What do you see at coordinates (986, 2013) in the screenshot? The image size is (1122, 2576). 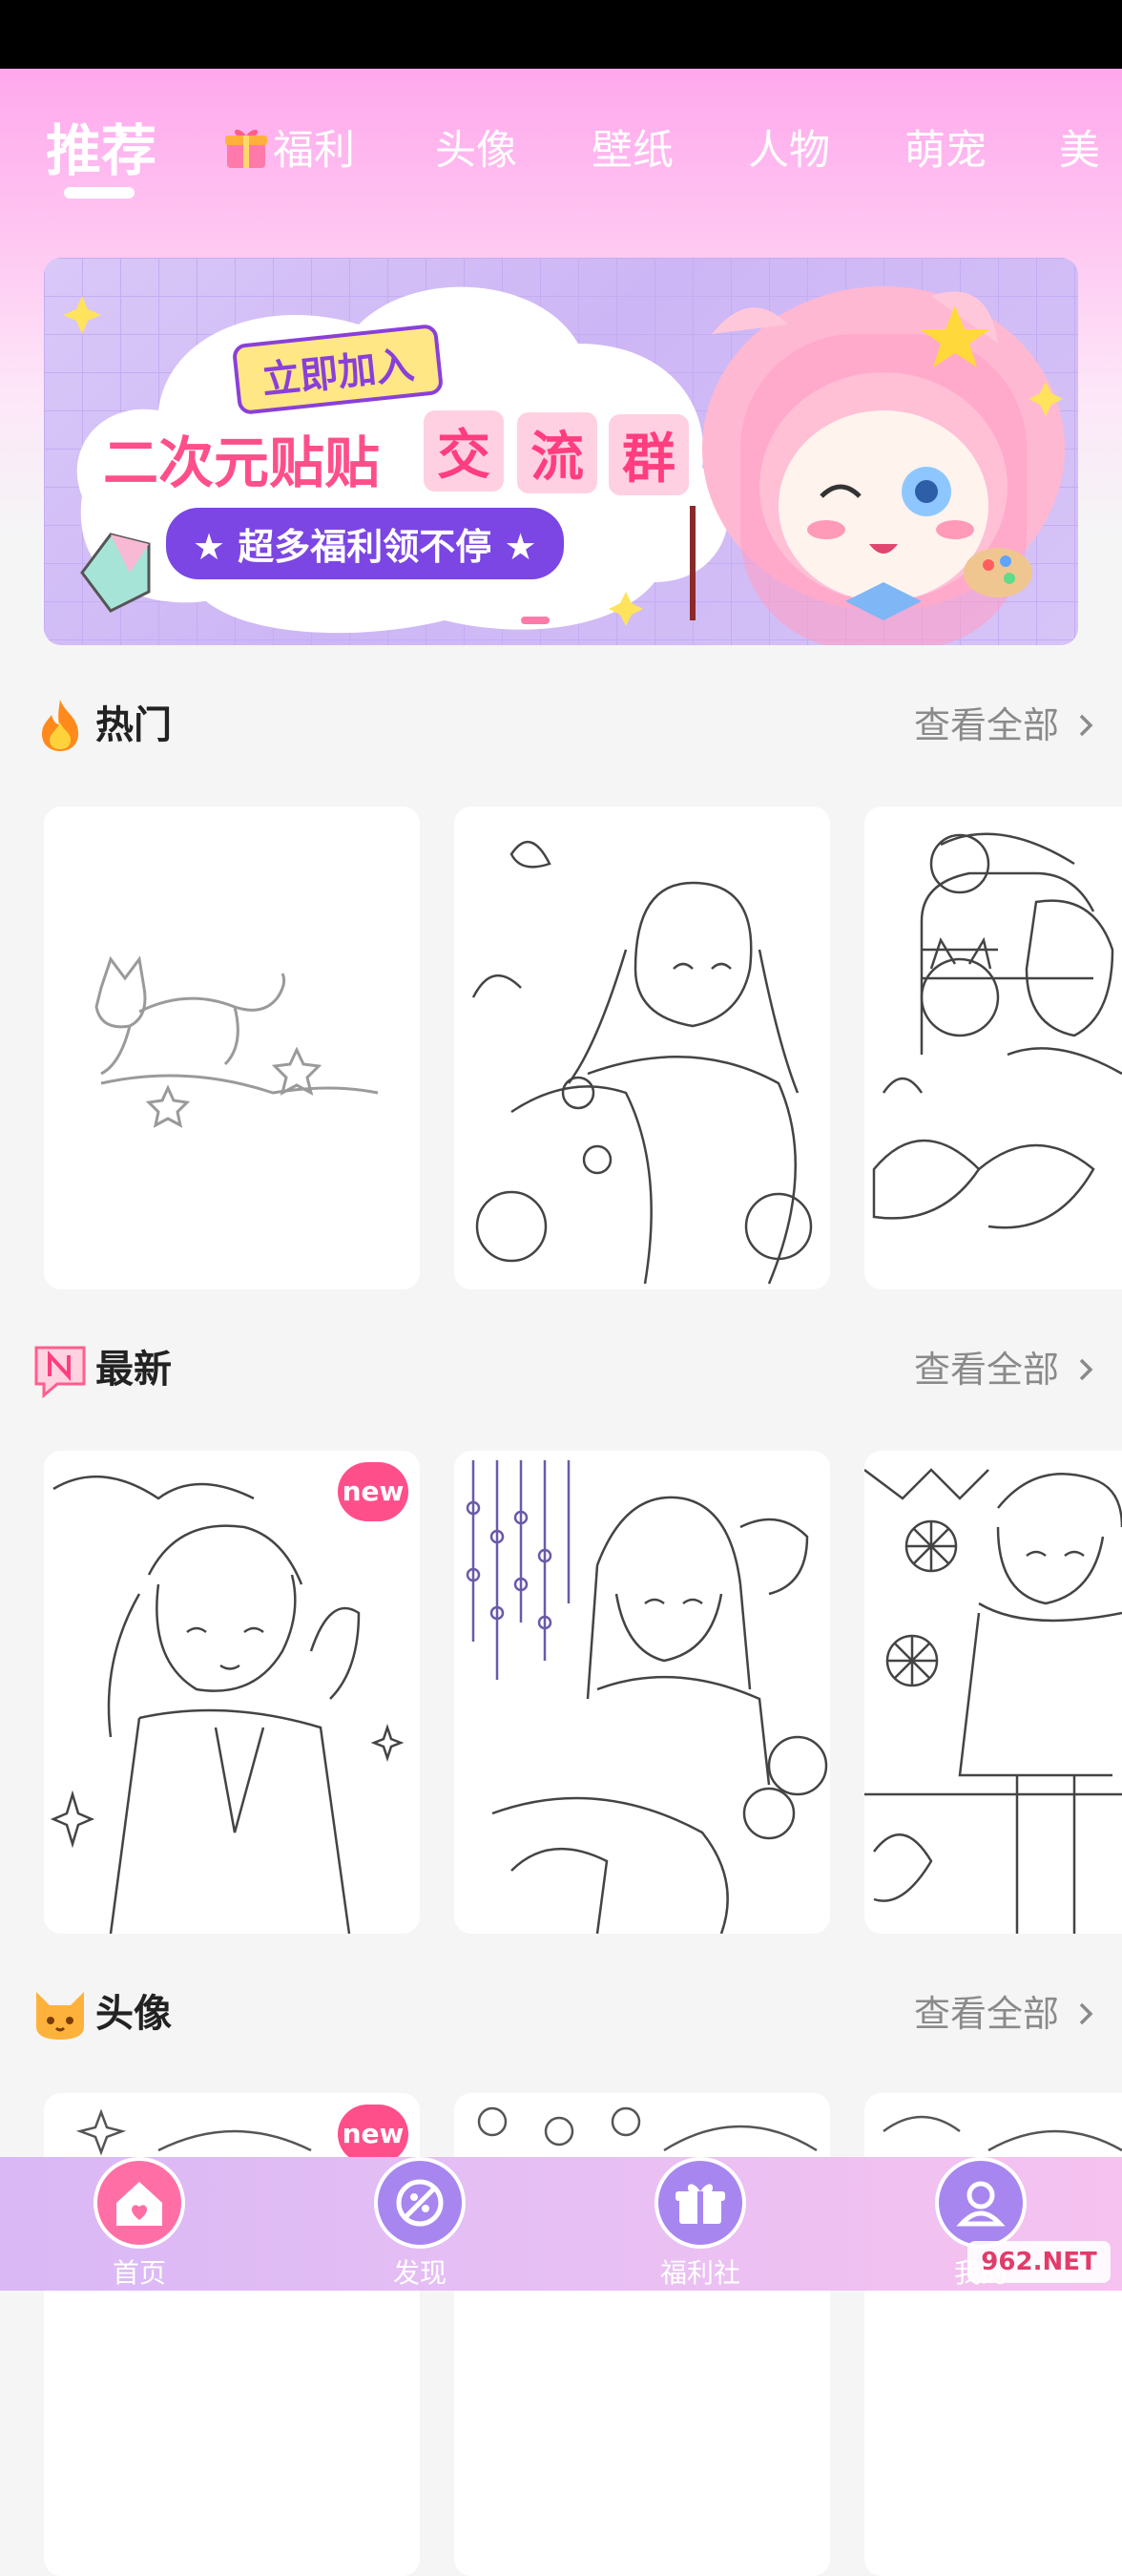 I see `section-avatar-view-all: 查看全部` at bounding box center [986, 2013].